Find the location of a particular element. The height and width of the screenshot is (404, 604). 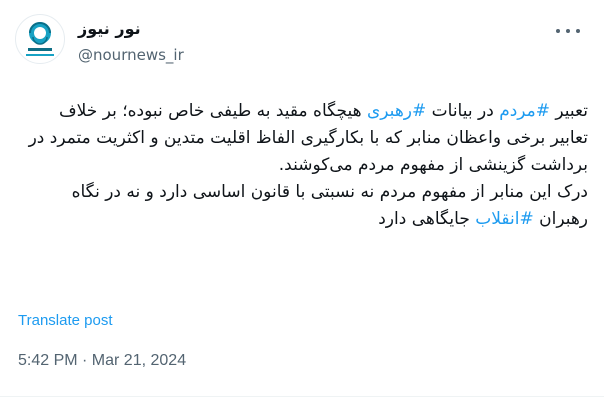

user-handle: @nournews_ir is located at coordinates (131, 55).